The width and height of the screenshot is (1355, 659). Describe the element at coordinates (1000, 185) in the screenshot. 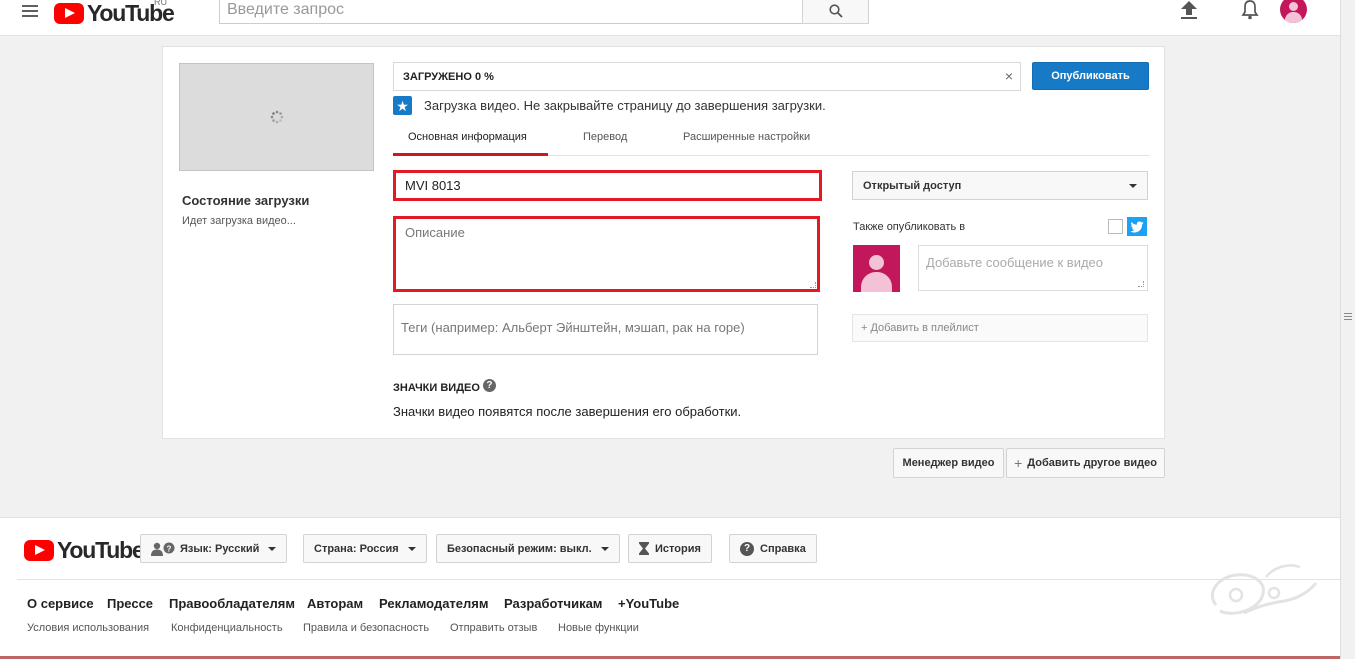

I see `privacy-select: Открытый доступ` at that location.